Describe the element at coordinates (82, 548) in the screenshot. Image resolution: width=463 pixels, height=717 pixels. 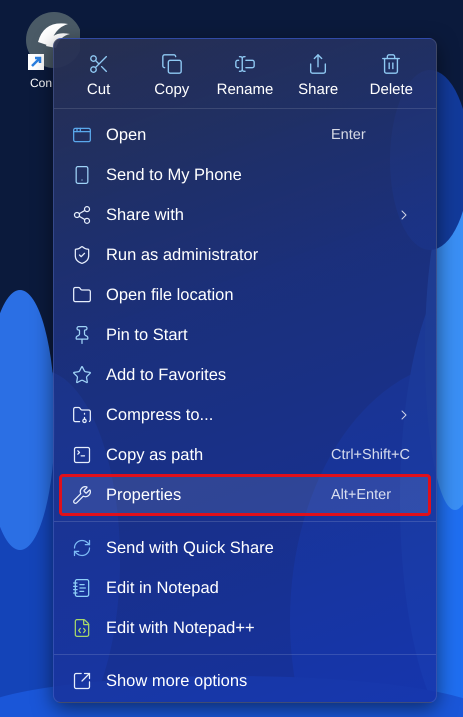
I see `refresh-icon` at that location.